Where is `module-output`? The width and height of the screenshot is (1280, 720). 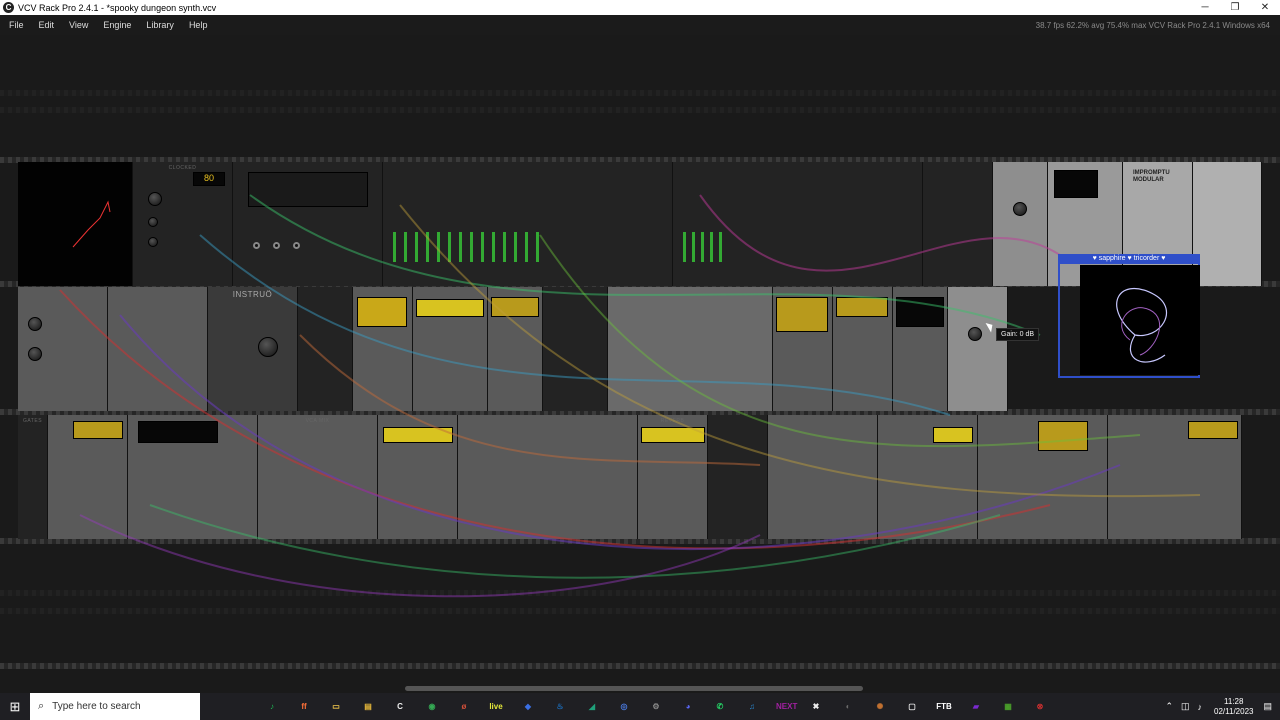
module-output is located at coordinates (1175, 477).